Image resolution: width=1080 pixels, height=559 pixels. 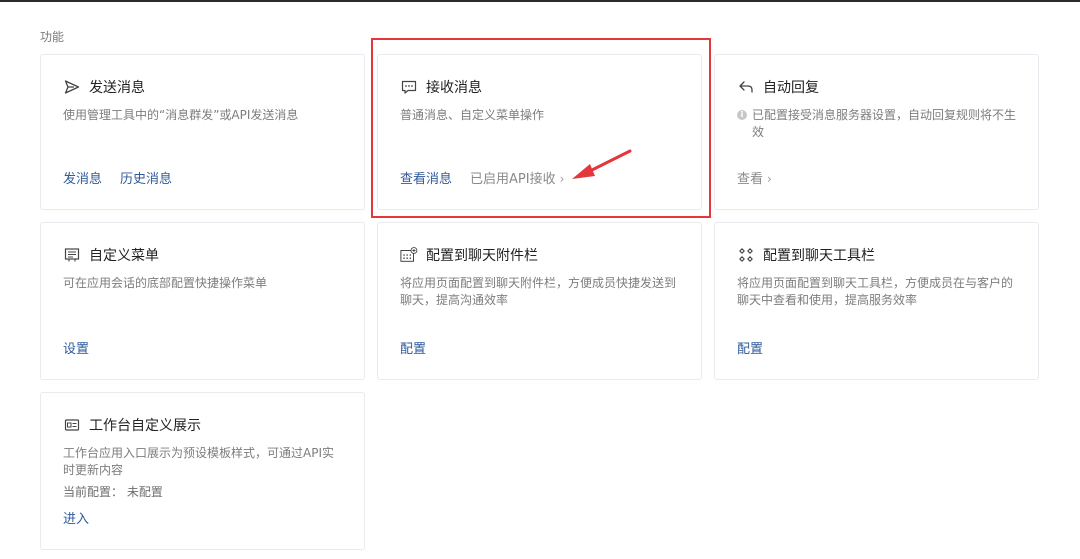 I want to click on view-auto-reply-link: 查看 ›, so click(x=754, y=177).